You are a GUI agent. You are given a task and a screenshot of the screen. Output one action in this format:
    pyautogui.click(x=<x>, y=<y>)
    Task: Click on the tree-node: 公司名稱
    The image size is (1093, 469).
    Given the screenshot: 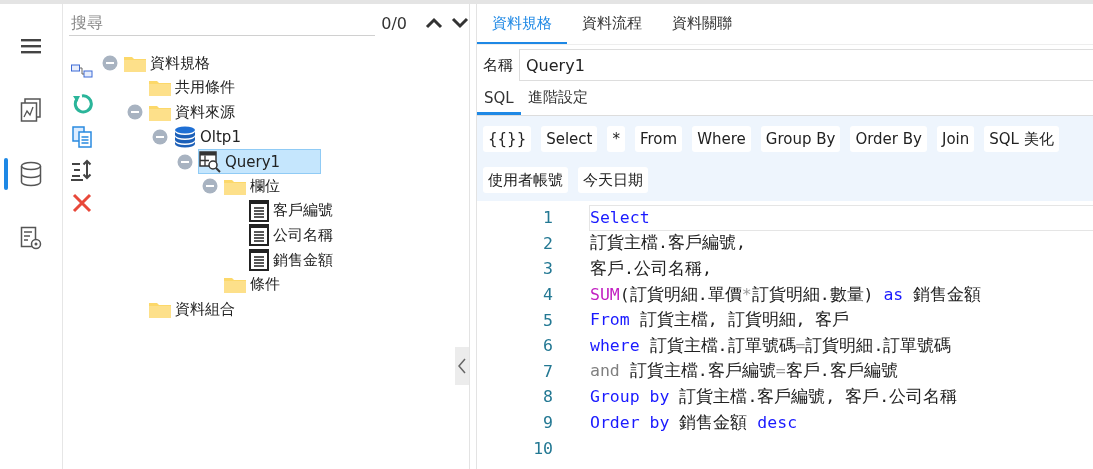 What is the action you would take?
    pyautogui.click(x=292, y=235)
    